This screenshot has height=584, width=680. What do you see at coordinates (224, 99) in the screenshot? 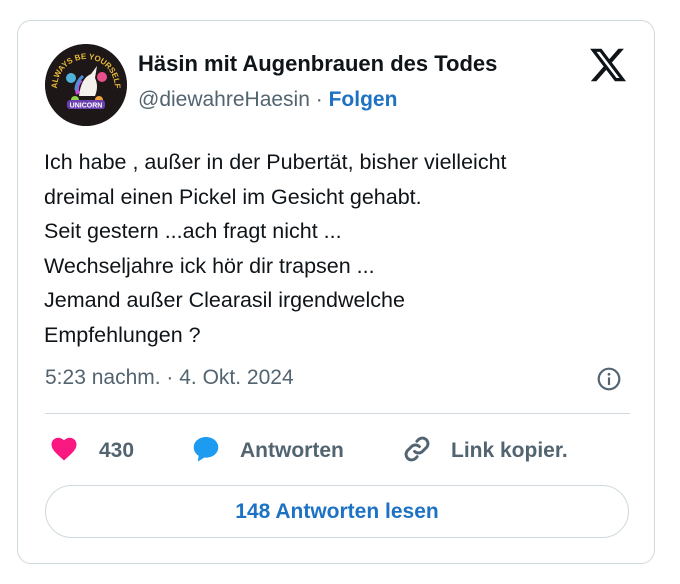
I see `author-handle: @diewahreHaesin` at bounding box center [224, 99].